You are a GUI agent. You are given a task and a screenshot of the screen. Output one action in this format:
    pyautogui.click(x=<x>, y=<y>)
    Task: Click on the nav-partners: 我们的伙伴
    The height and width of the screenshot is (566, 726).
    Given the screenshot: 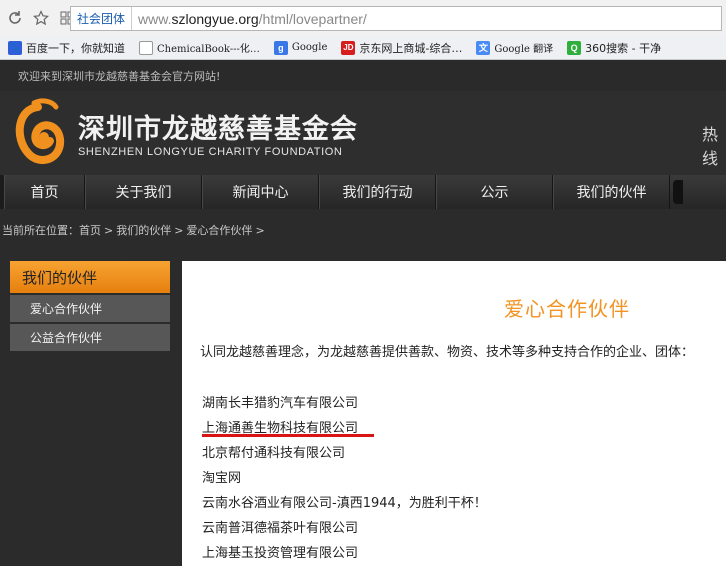 What is the action you would take?
    pyautogui.click(x=611, y=192)
    